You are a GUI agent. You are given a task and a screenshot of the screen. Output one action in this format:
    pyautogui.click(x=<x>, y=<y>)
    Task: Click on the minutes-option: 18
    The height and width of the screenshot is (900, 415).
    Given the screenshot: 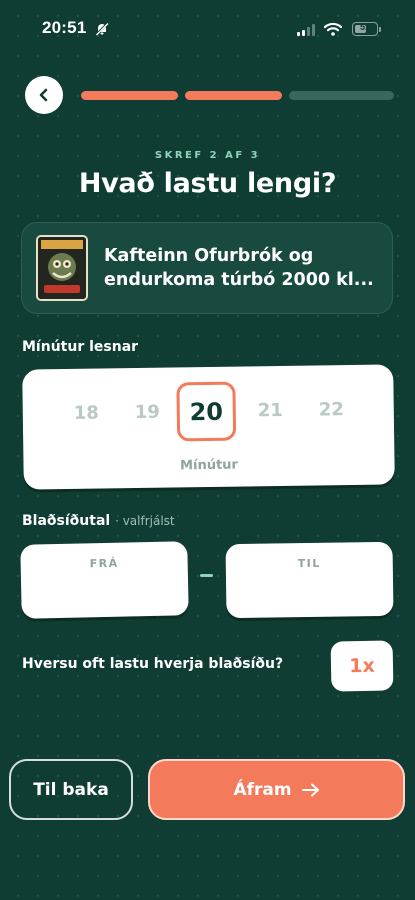 What is the action you would take?
    pyautogui.click(x=86, y=413)
    